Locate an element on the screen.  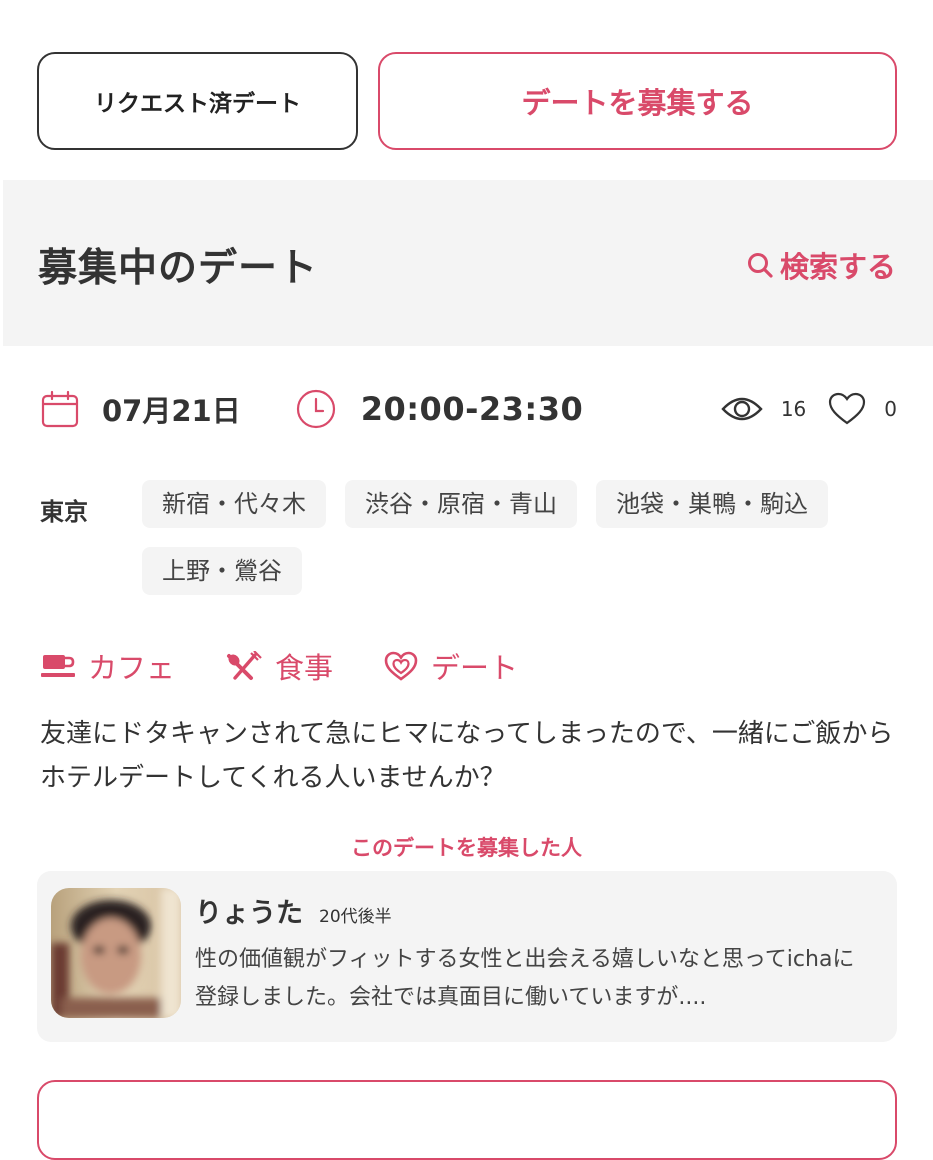
category-label: カフェ is located at coordinates (132, 668).